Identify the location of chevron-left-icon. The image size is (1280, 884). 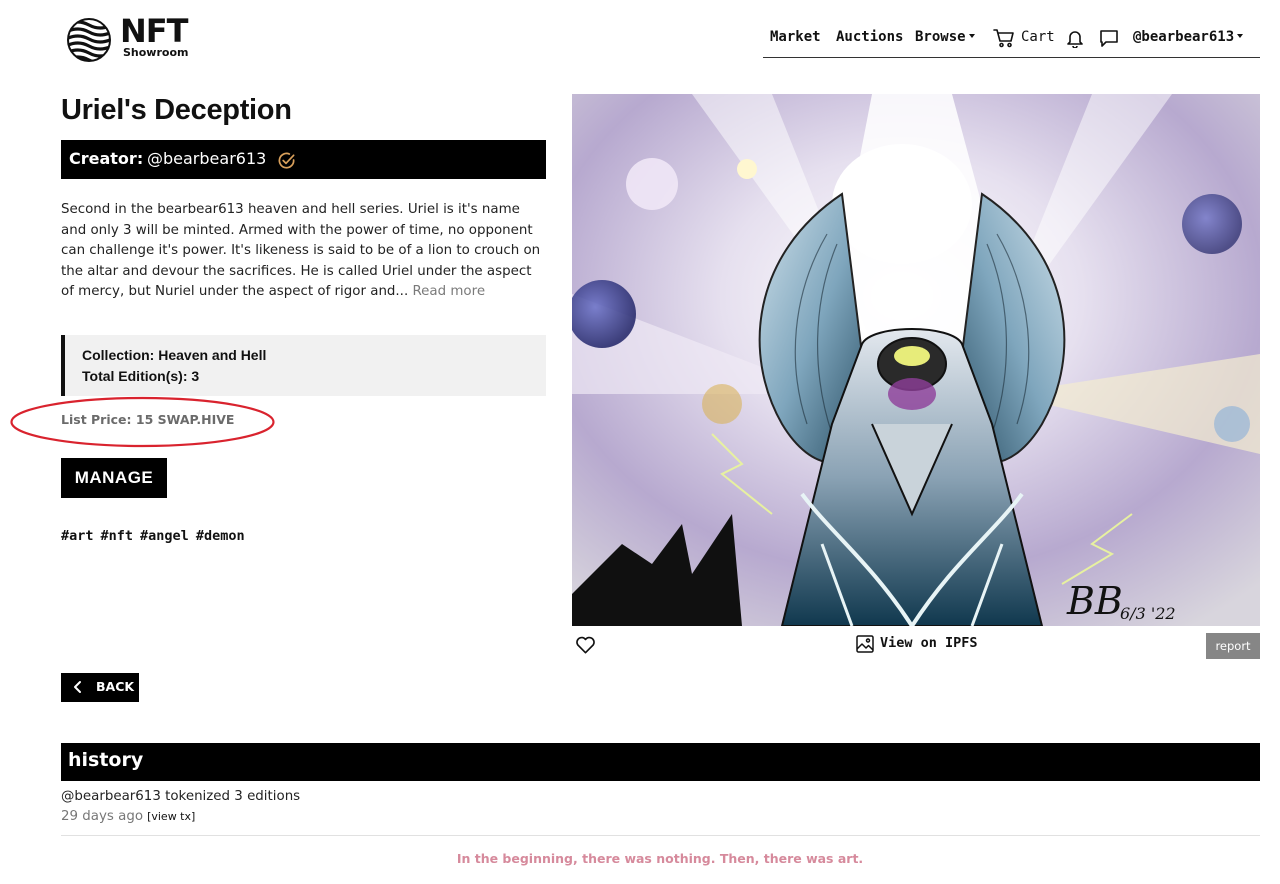
(77, 687).